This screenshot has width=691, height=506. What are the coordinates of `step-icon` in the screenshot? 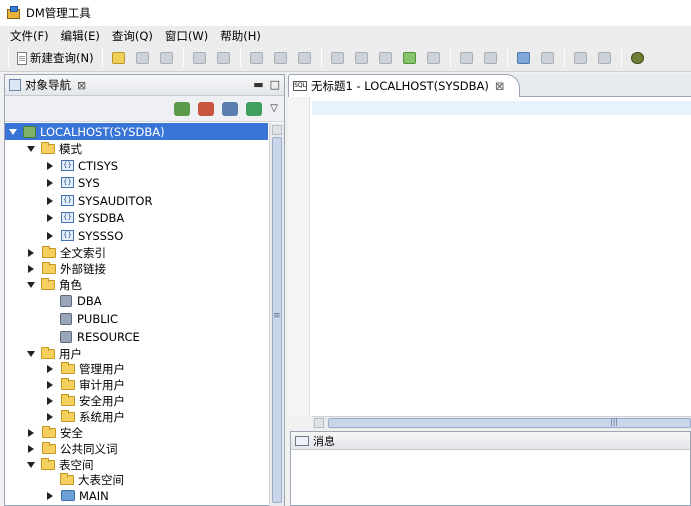 It's located at (386, 58).